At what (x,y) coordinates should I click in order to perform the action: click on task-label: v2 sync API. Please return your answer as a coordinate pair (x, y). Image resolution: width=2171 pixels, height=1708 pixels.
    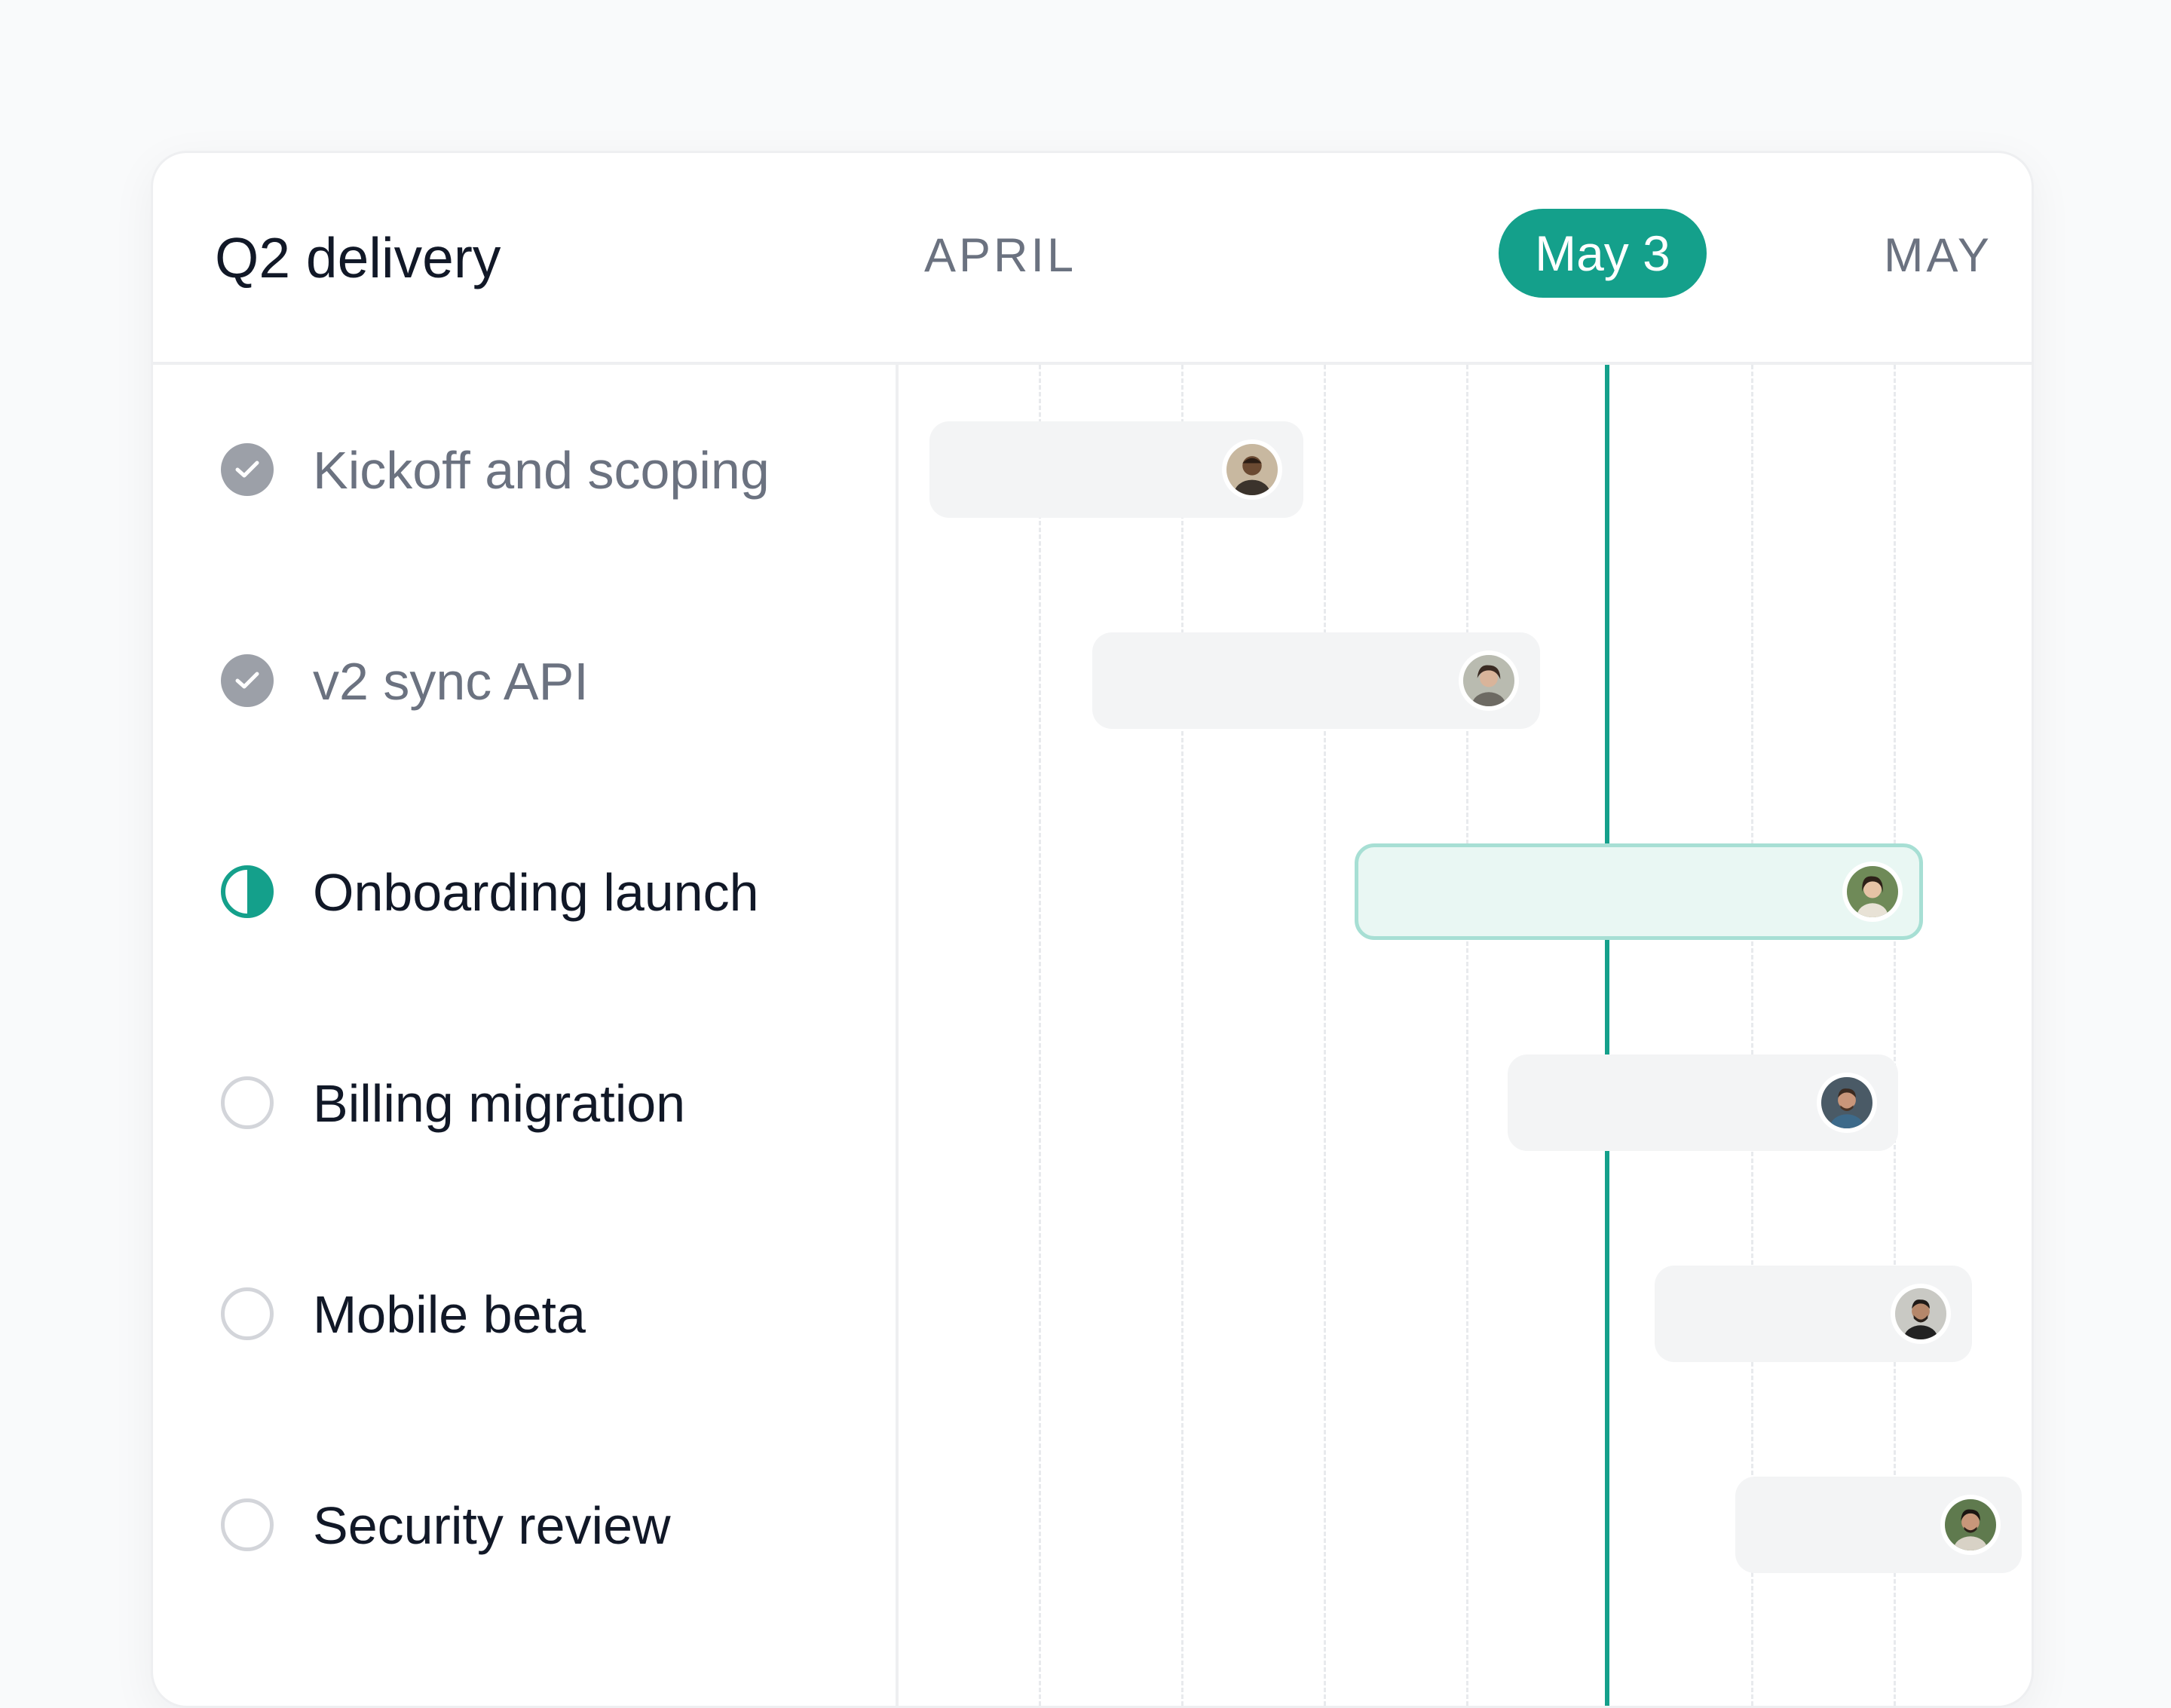
    Looking at the image, I should click on (451, 681).